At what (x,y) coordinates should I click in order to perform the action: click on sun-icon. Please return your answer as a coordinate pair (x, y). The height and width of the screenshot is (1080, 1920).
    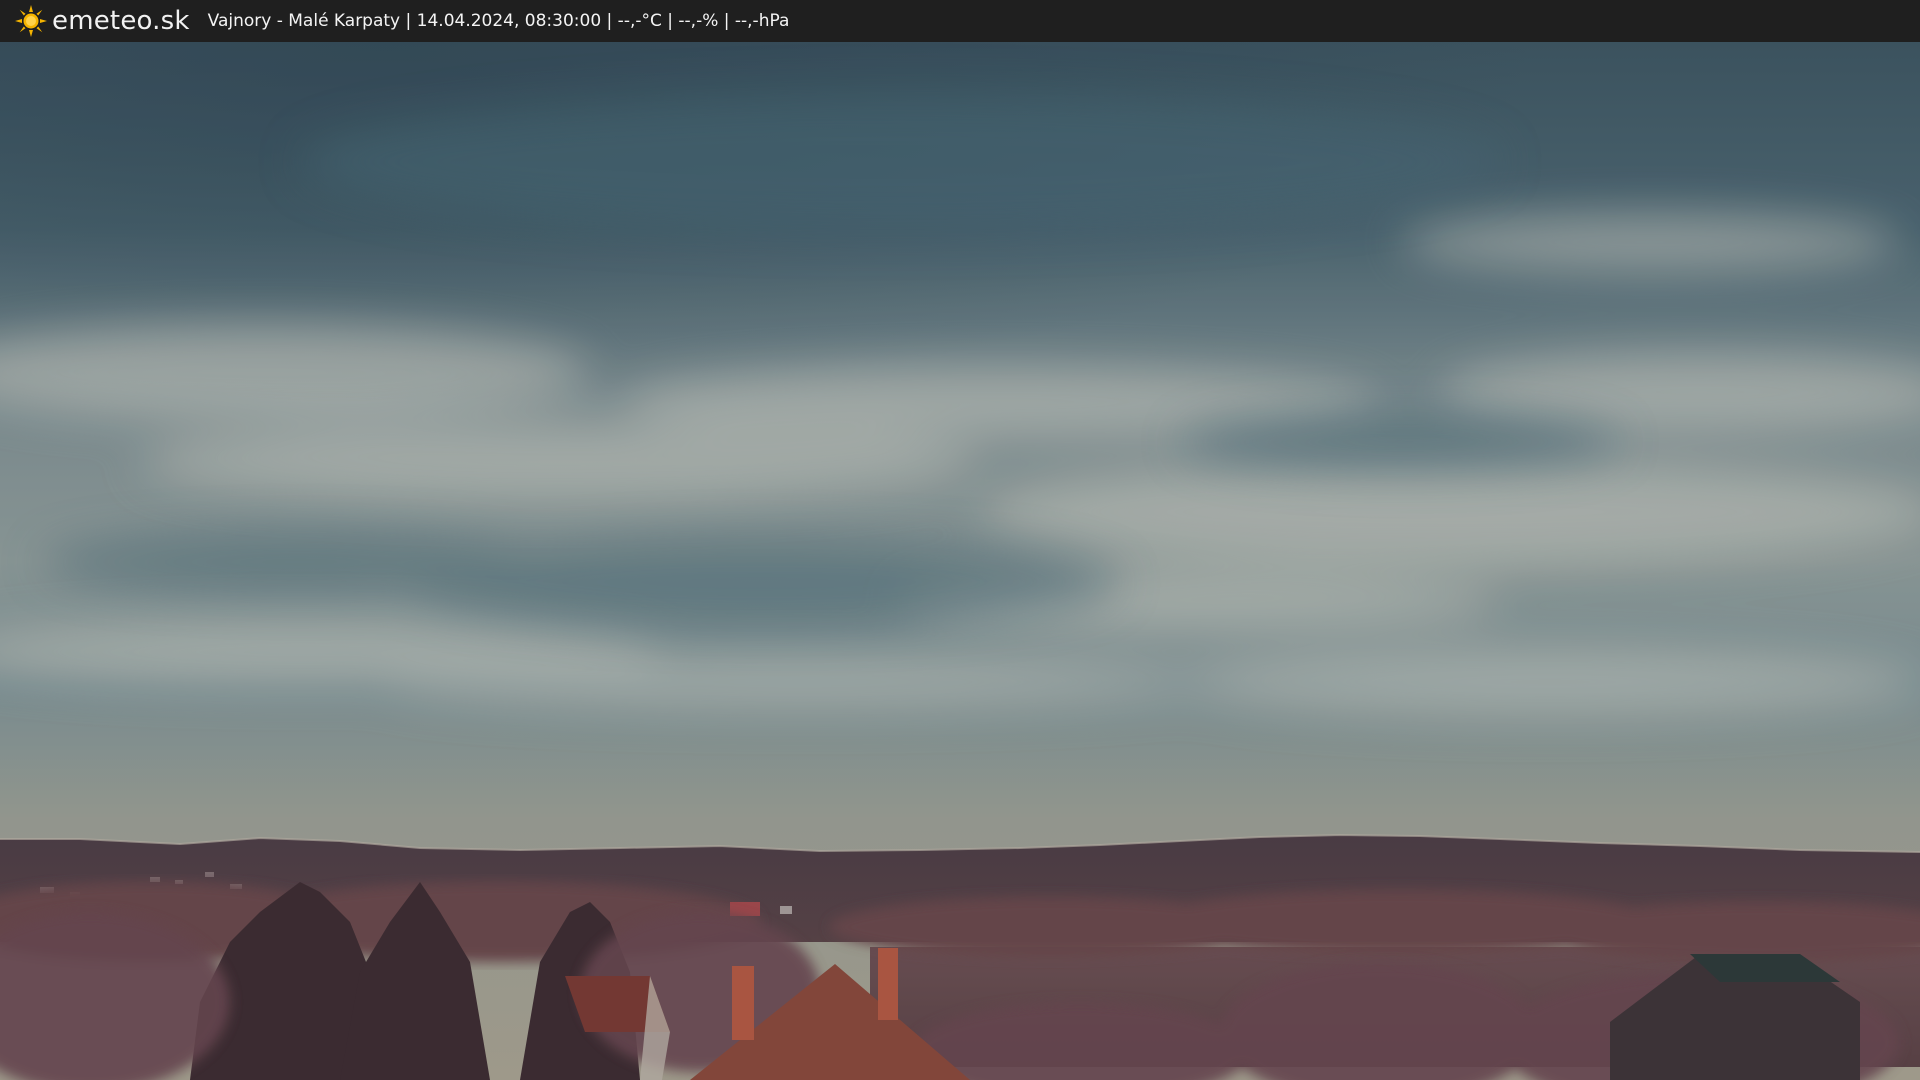
    Looking at the image, I should click on (31, 21).